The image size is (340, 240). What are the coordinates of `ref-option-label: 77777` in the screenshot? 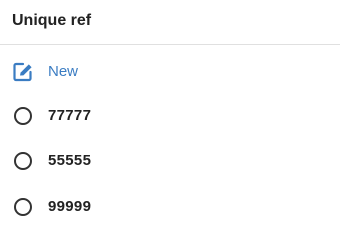 It's located at (70, 115).